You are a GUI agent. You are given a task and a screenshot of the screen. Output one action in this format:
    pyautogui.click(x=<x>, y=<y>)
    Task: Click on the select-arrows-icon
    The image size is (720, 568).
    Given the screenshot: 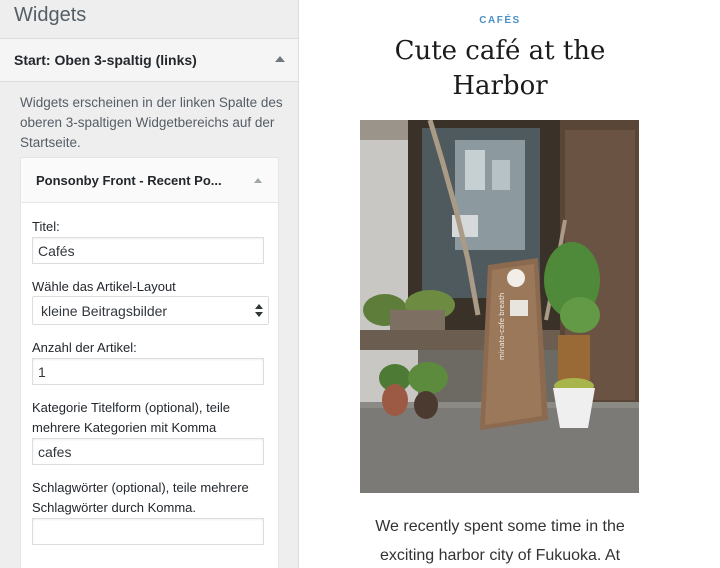 What is the action you would take?
    pyautogui.click(x=259, y=311)
    